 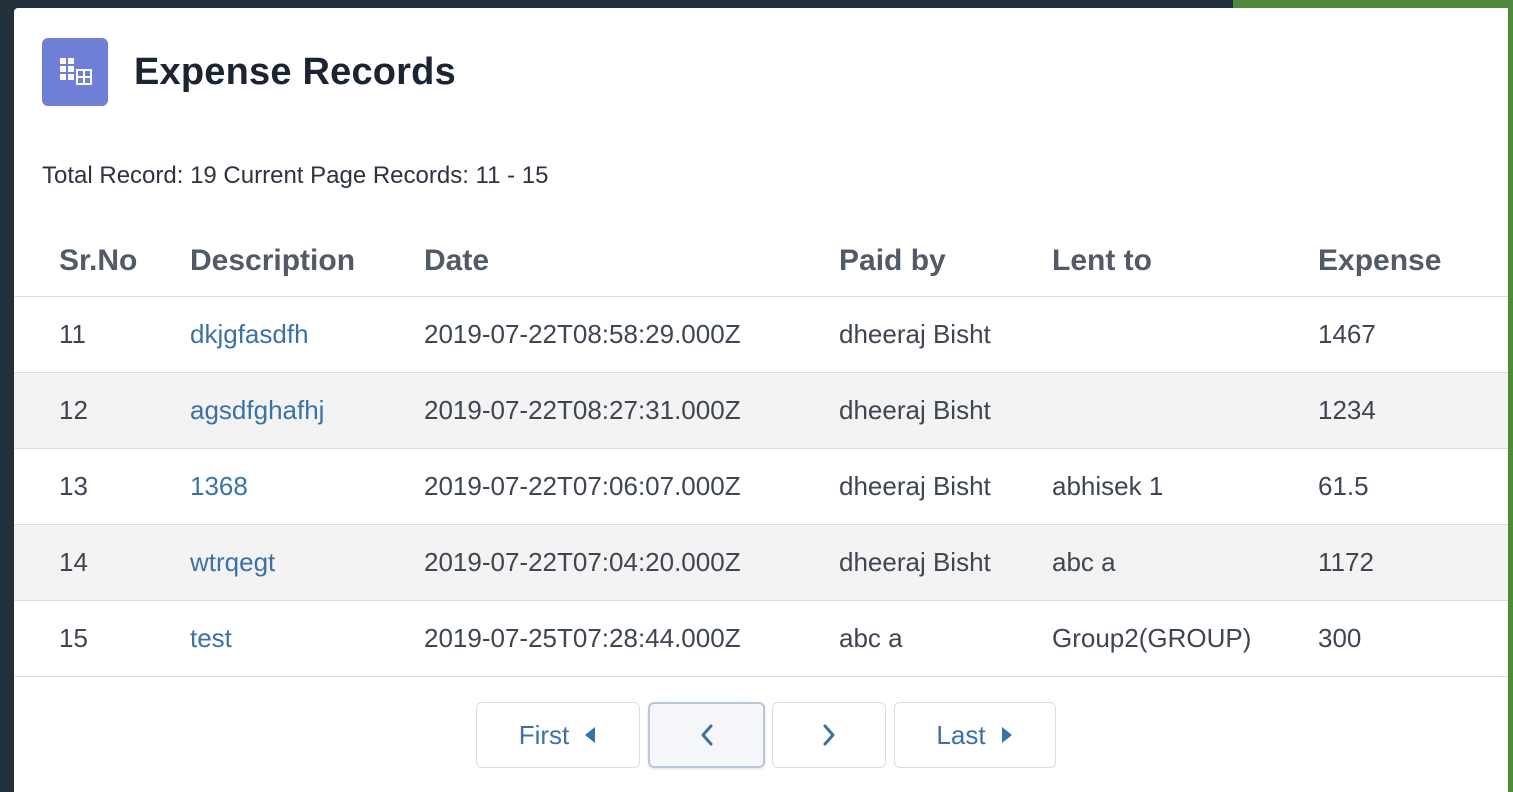 I want to click on cell-srno: 15, so click(x=102, y=638).